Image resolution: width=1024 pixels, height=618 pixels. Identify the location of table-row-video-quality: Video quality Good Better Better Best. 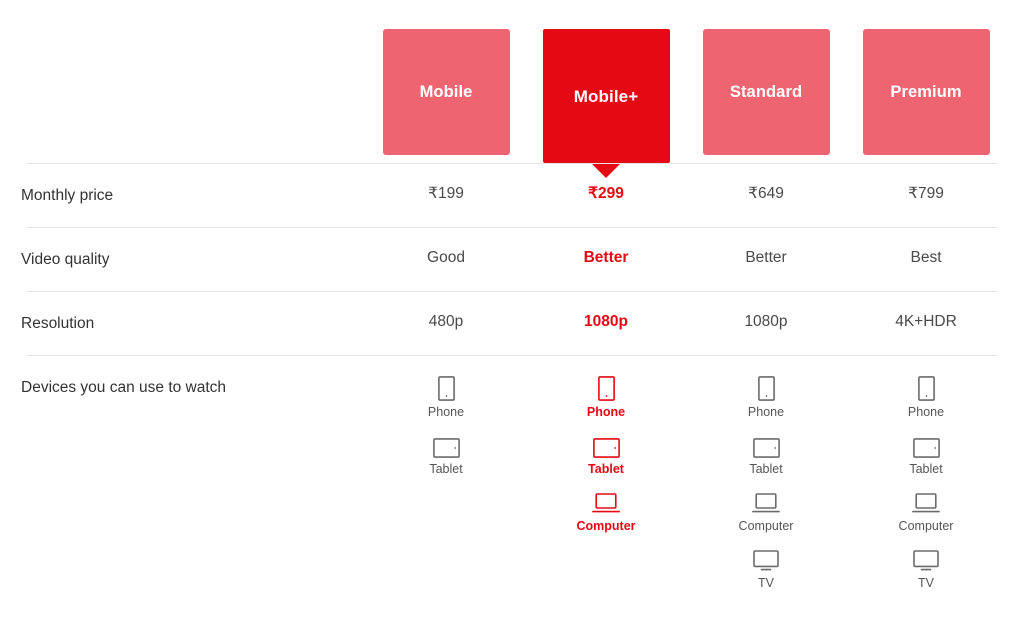
(512, 259).